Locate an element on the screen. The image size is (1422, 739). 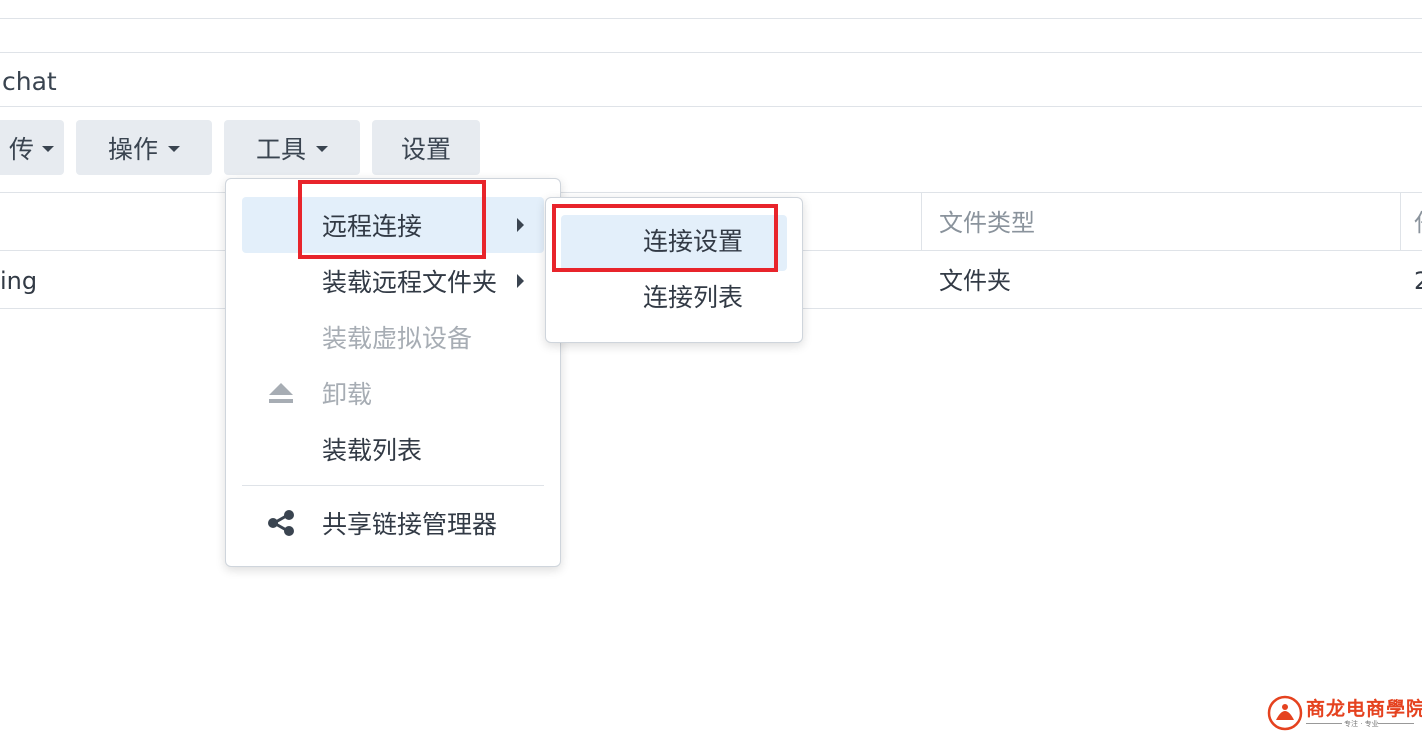
file-type-cell: 文件夹 is located at coordinates (975, 281).